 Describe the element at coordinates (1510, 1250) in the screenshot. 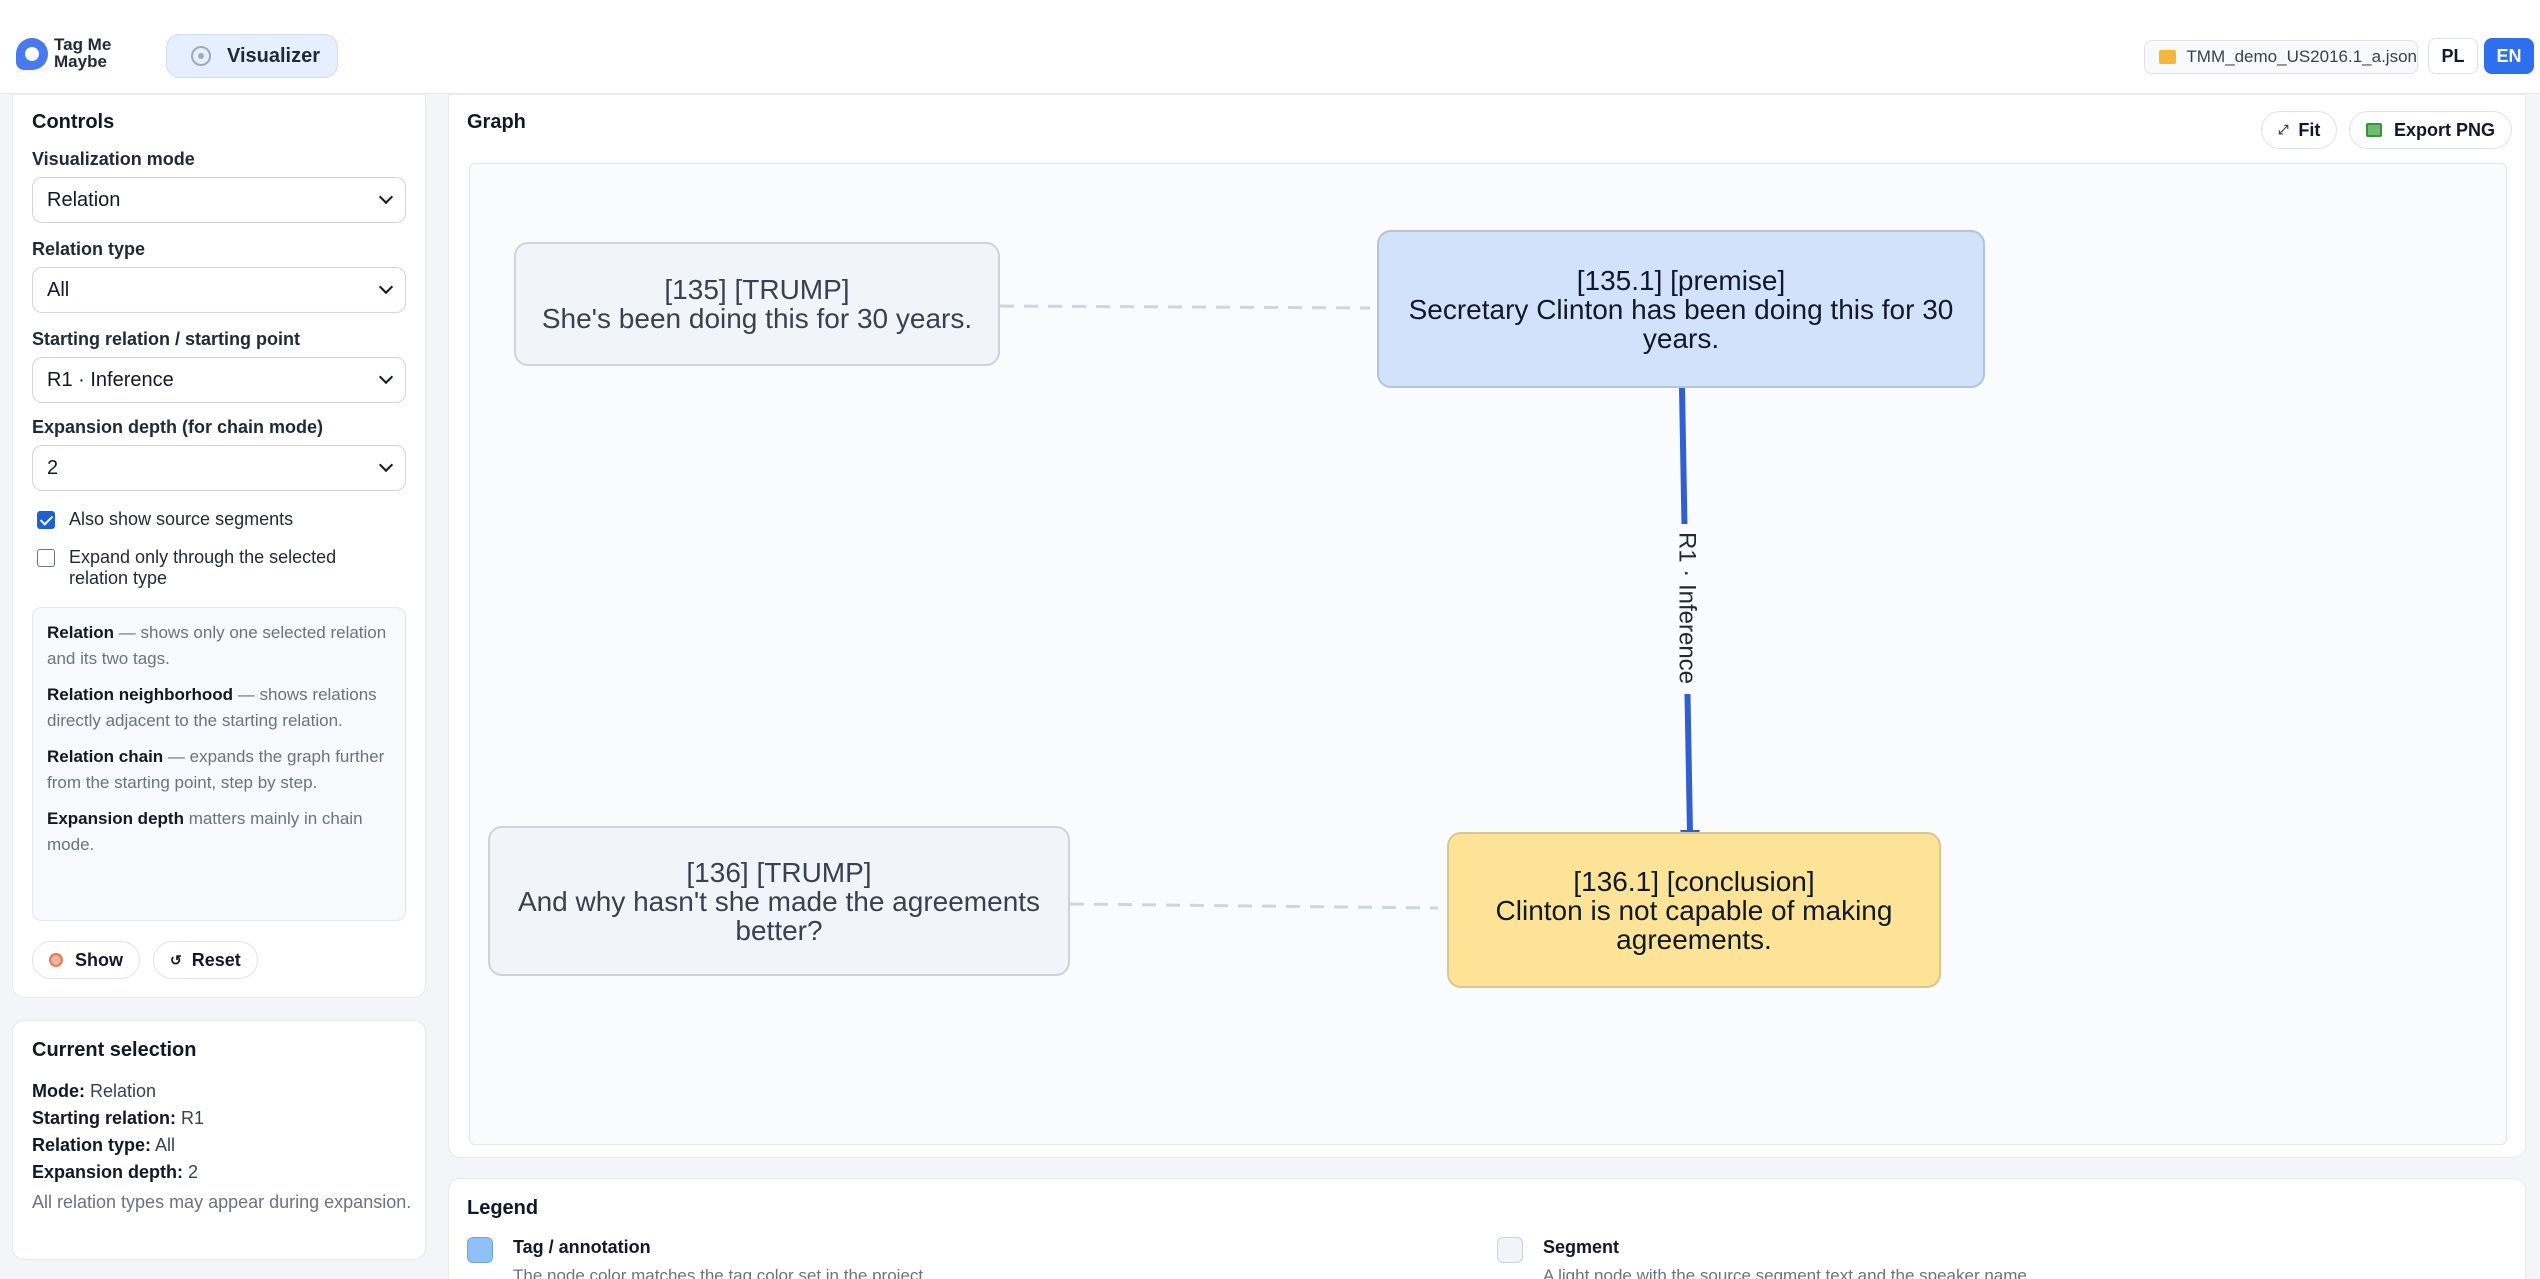

I see `segment-swatch-icon` at that location.